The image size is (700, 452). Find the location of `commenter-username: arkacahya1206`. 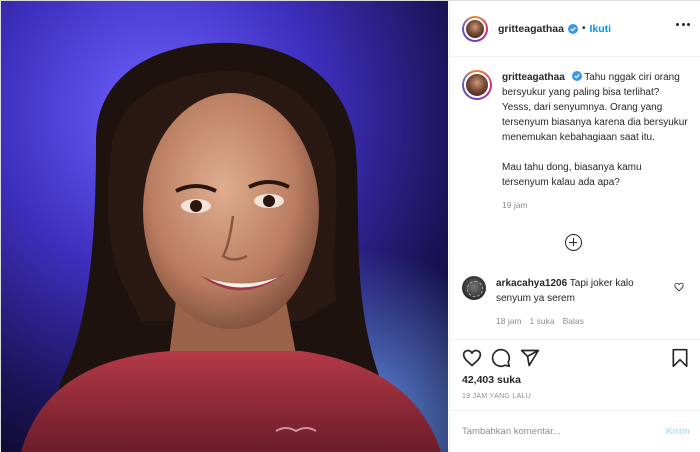

commenter-username: arkacahya1206 is located at coordinates (531, 283).